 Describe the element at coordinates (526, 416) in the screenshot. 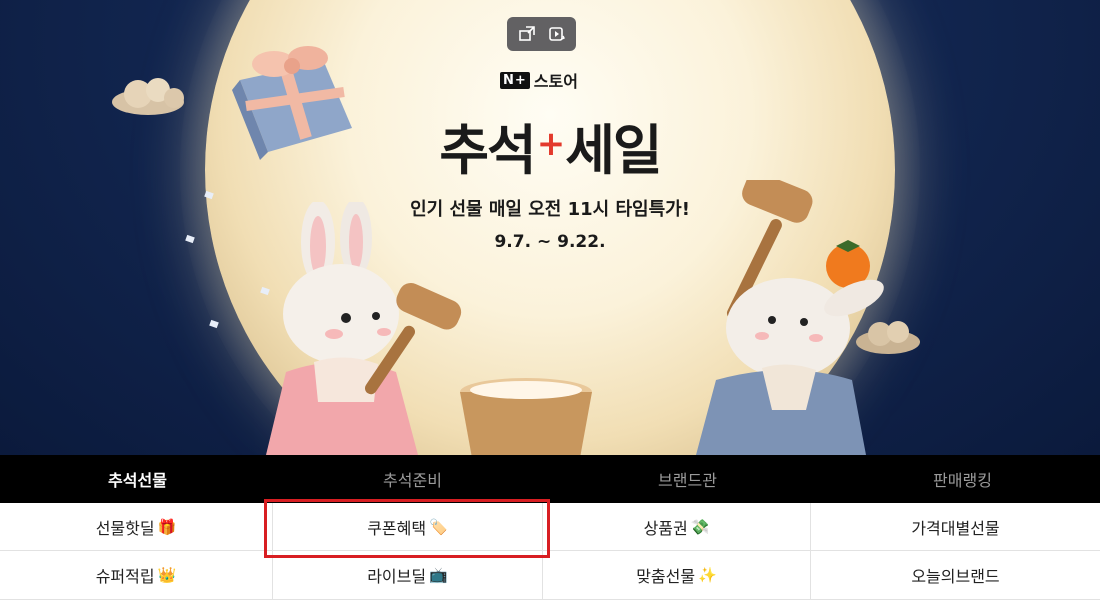

I see `rice-mortar-illustration` at that location.